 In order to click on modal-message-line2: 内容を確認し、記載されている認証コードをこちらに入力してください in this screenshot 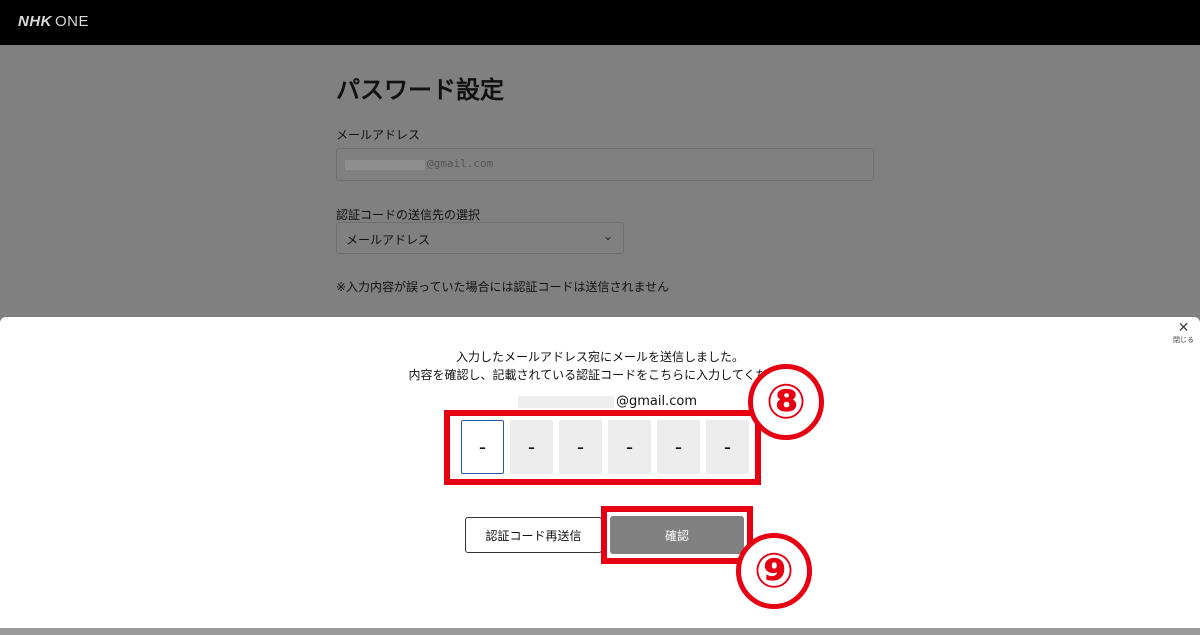, I will do `click(600, 375)`.